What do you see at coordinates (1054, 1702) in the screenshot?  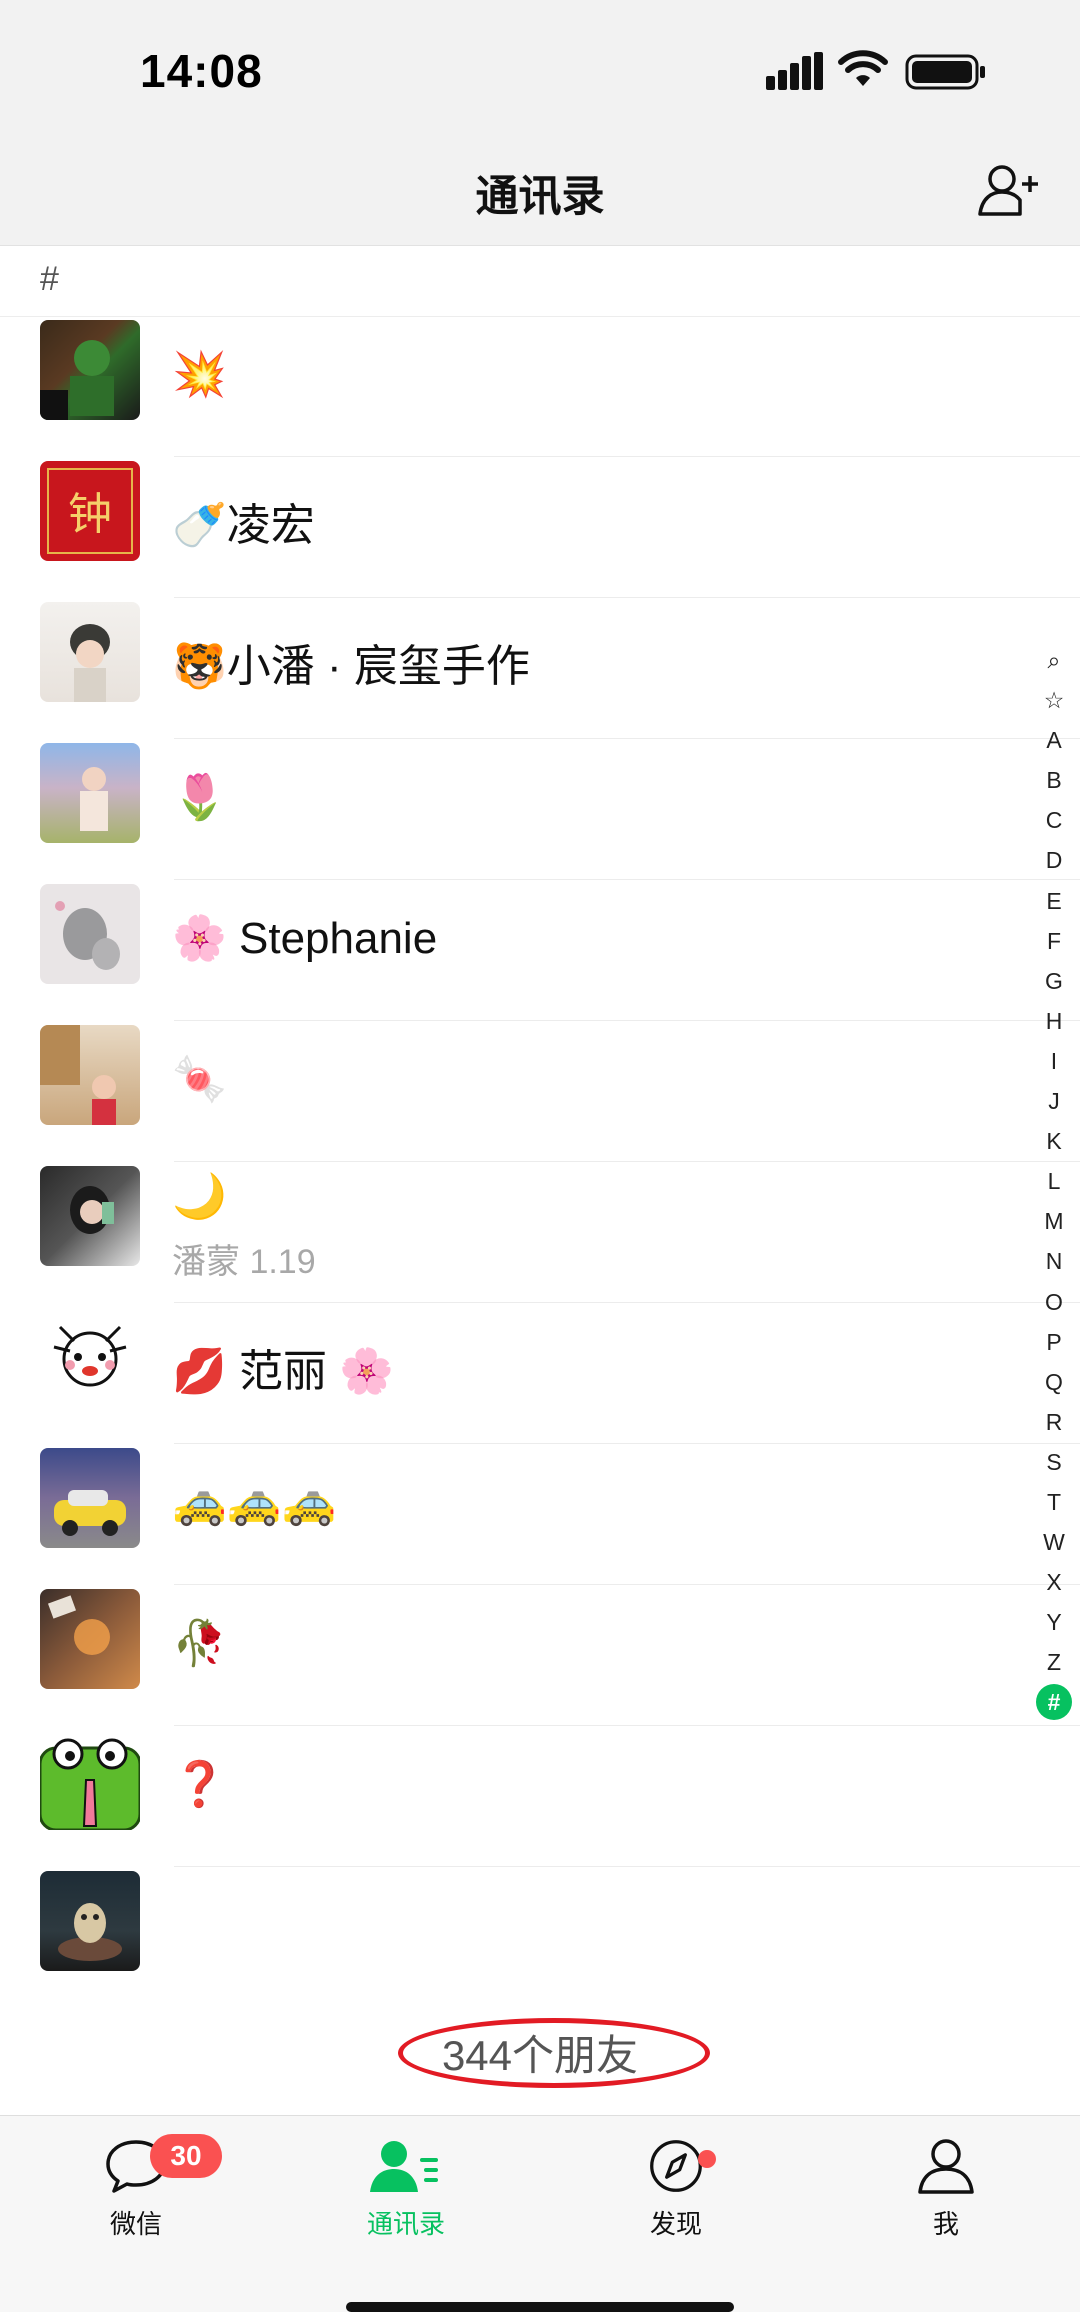 I see `index-letter: #` at bounding box center [1054, 1702].